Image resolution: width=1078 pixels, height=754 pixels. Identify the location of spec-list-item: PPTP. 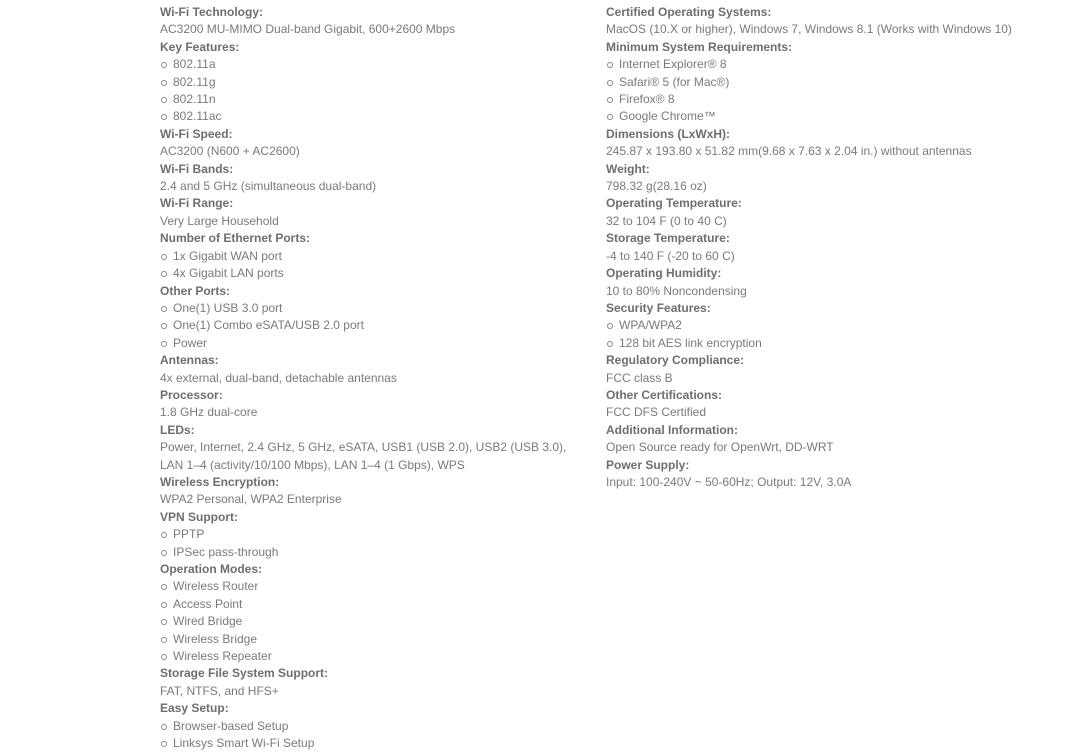
(376, 534).